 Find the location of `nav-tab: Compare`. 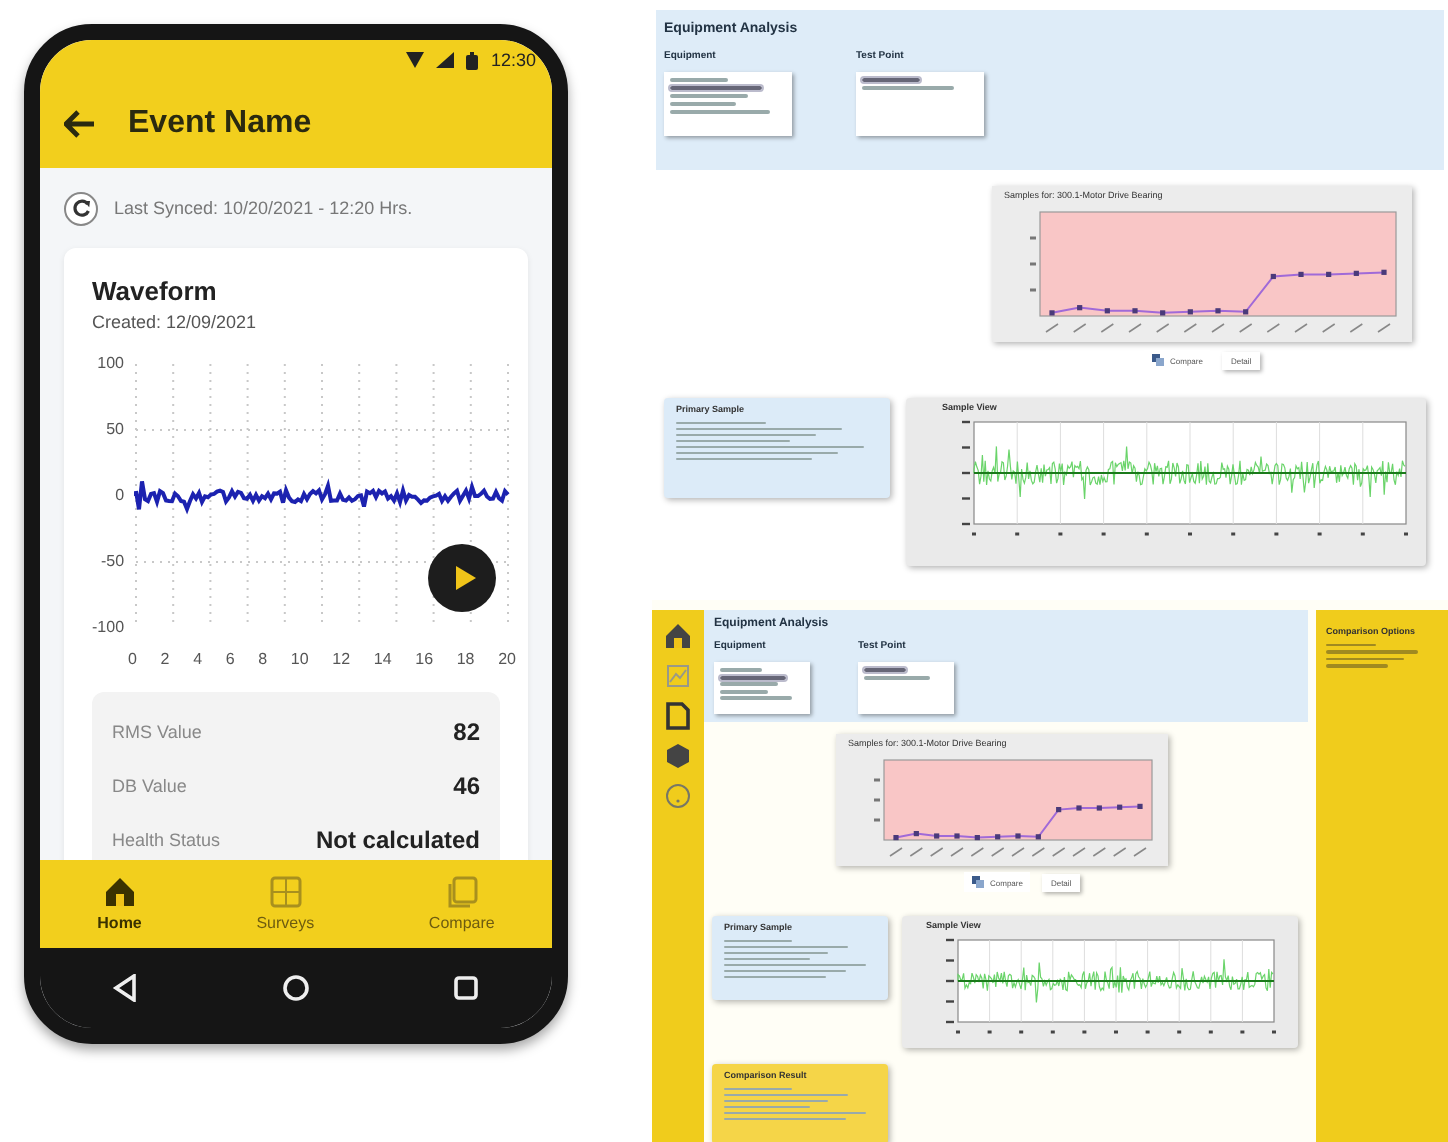

nav-tab: Compare is located at coordinates (461, 904).